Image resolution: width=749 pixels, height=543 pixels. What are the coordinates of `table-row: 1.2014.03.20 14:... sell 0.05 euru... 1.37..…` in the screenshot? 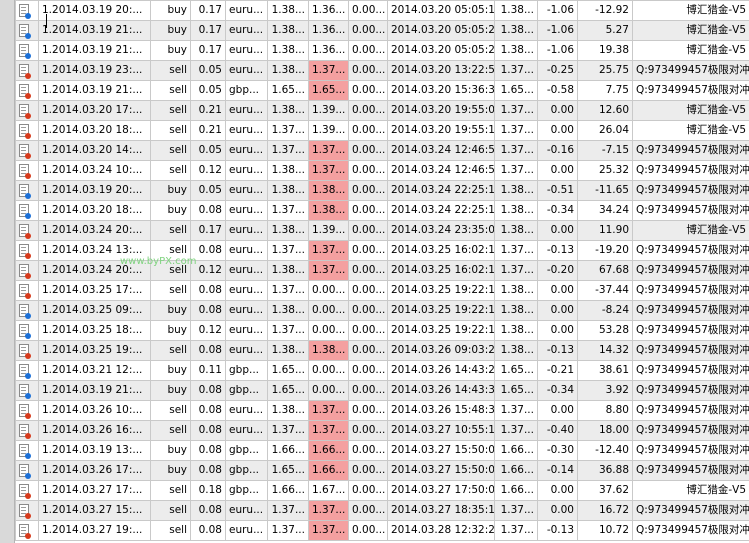 It's located at (382, 150).